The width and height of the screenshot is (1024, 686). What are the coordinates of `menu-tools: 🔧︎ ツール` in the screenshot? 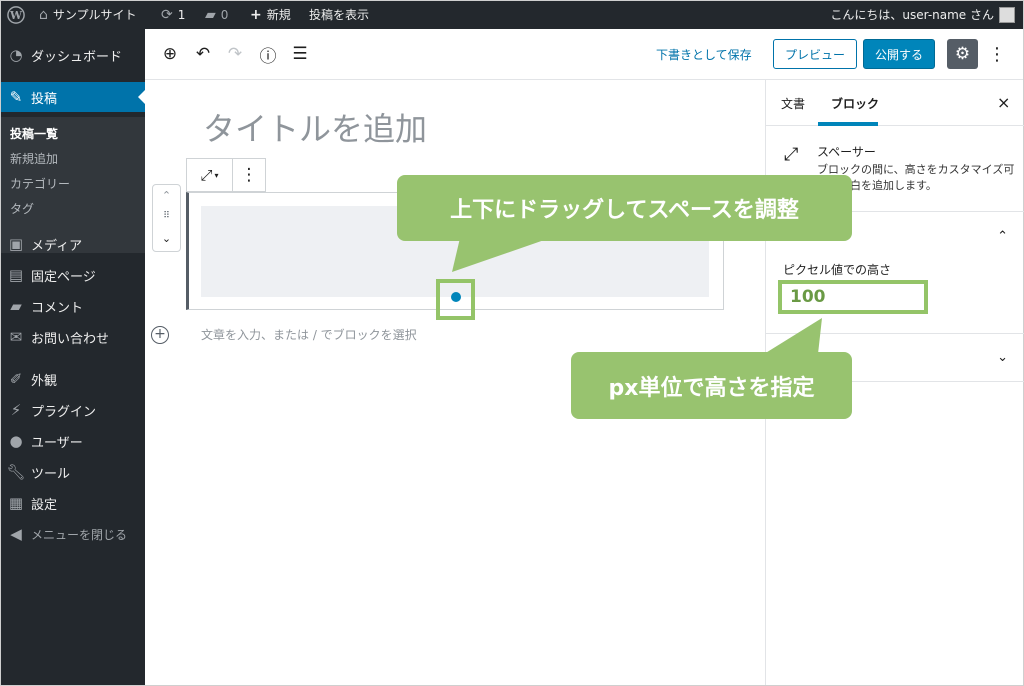 It's located at (73, 472).